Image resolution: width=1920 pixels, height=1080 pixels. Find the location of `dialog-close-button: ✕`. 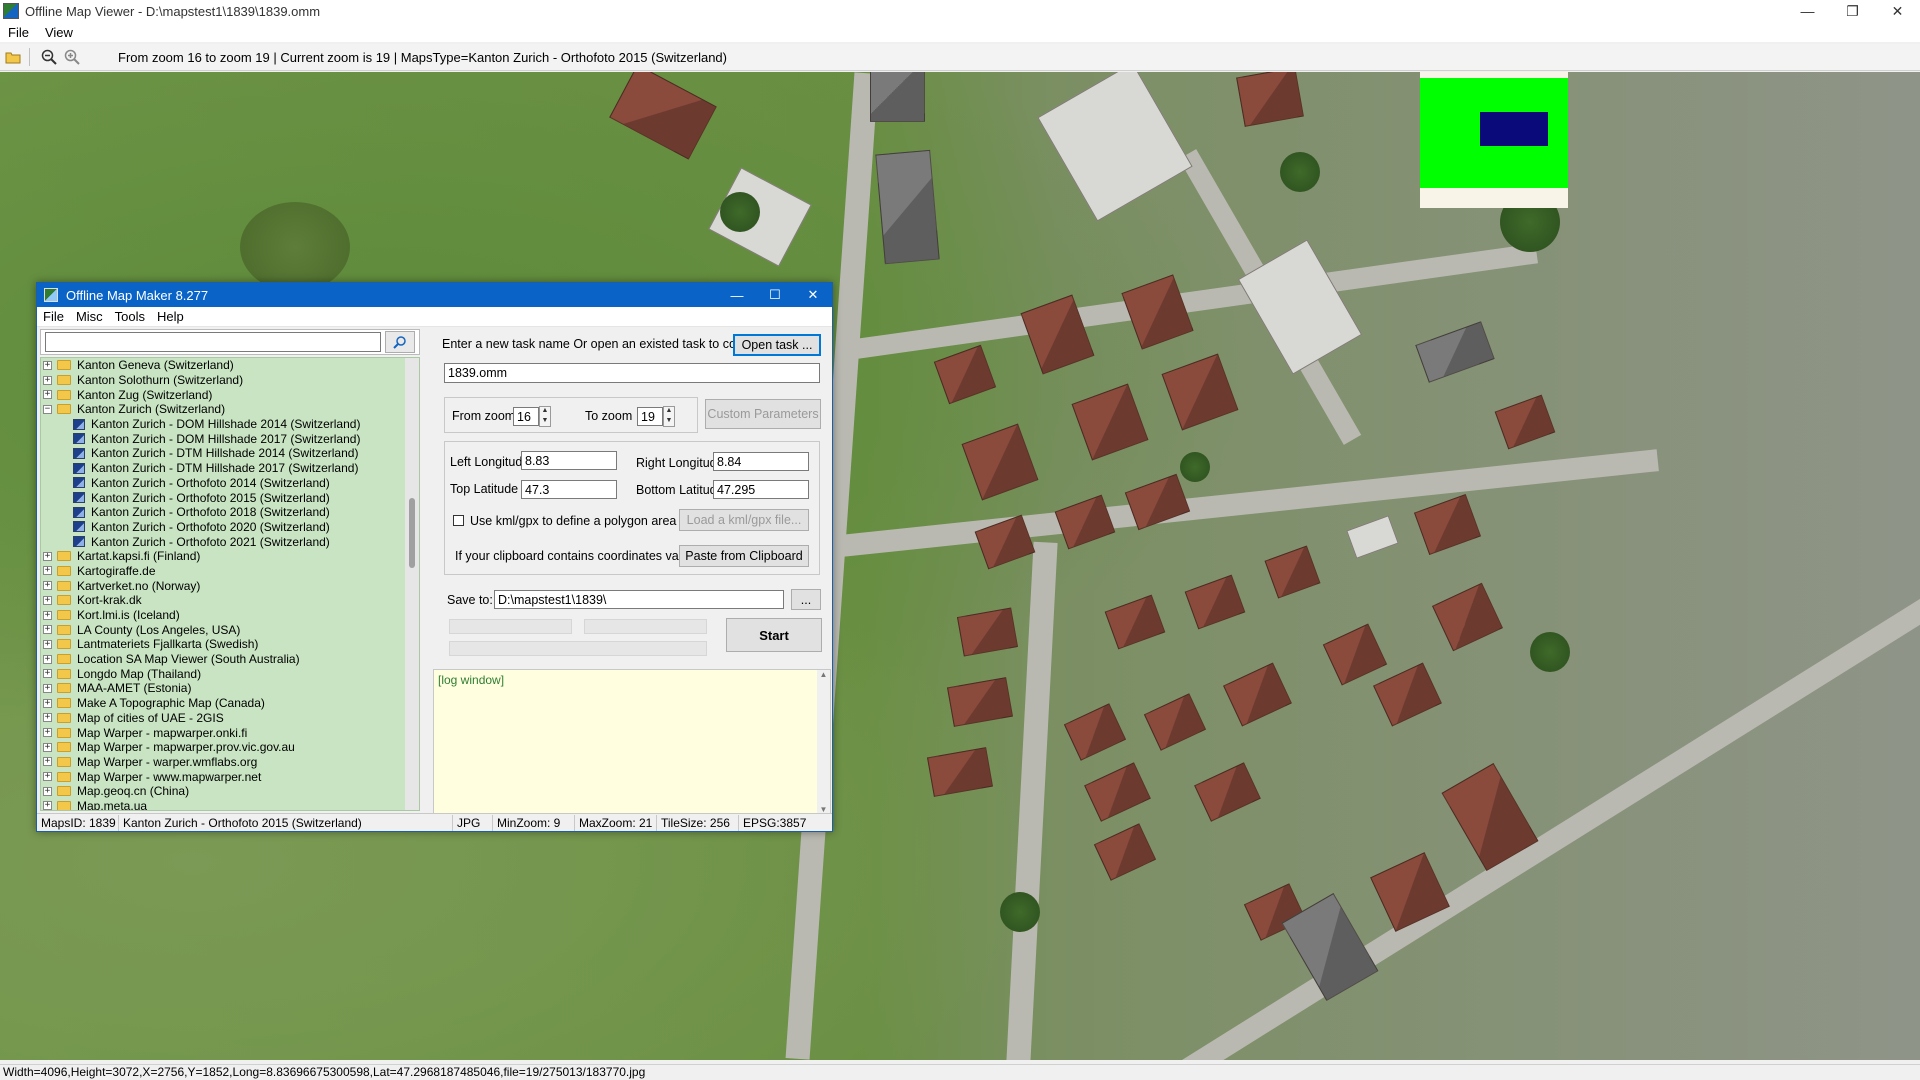

dialog-close-button: ✕ is located at coordinates (813, 295).